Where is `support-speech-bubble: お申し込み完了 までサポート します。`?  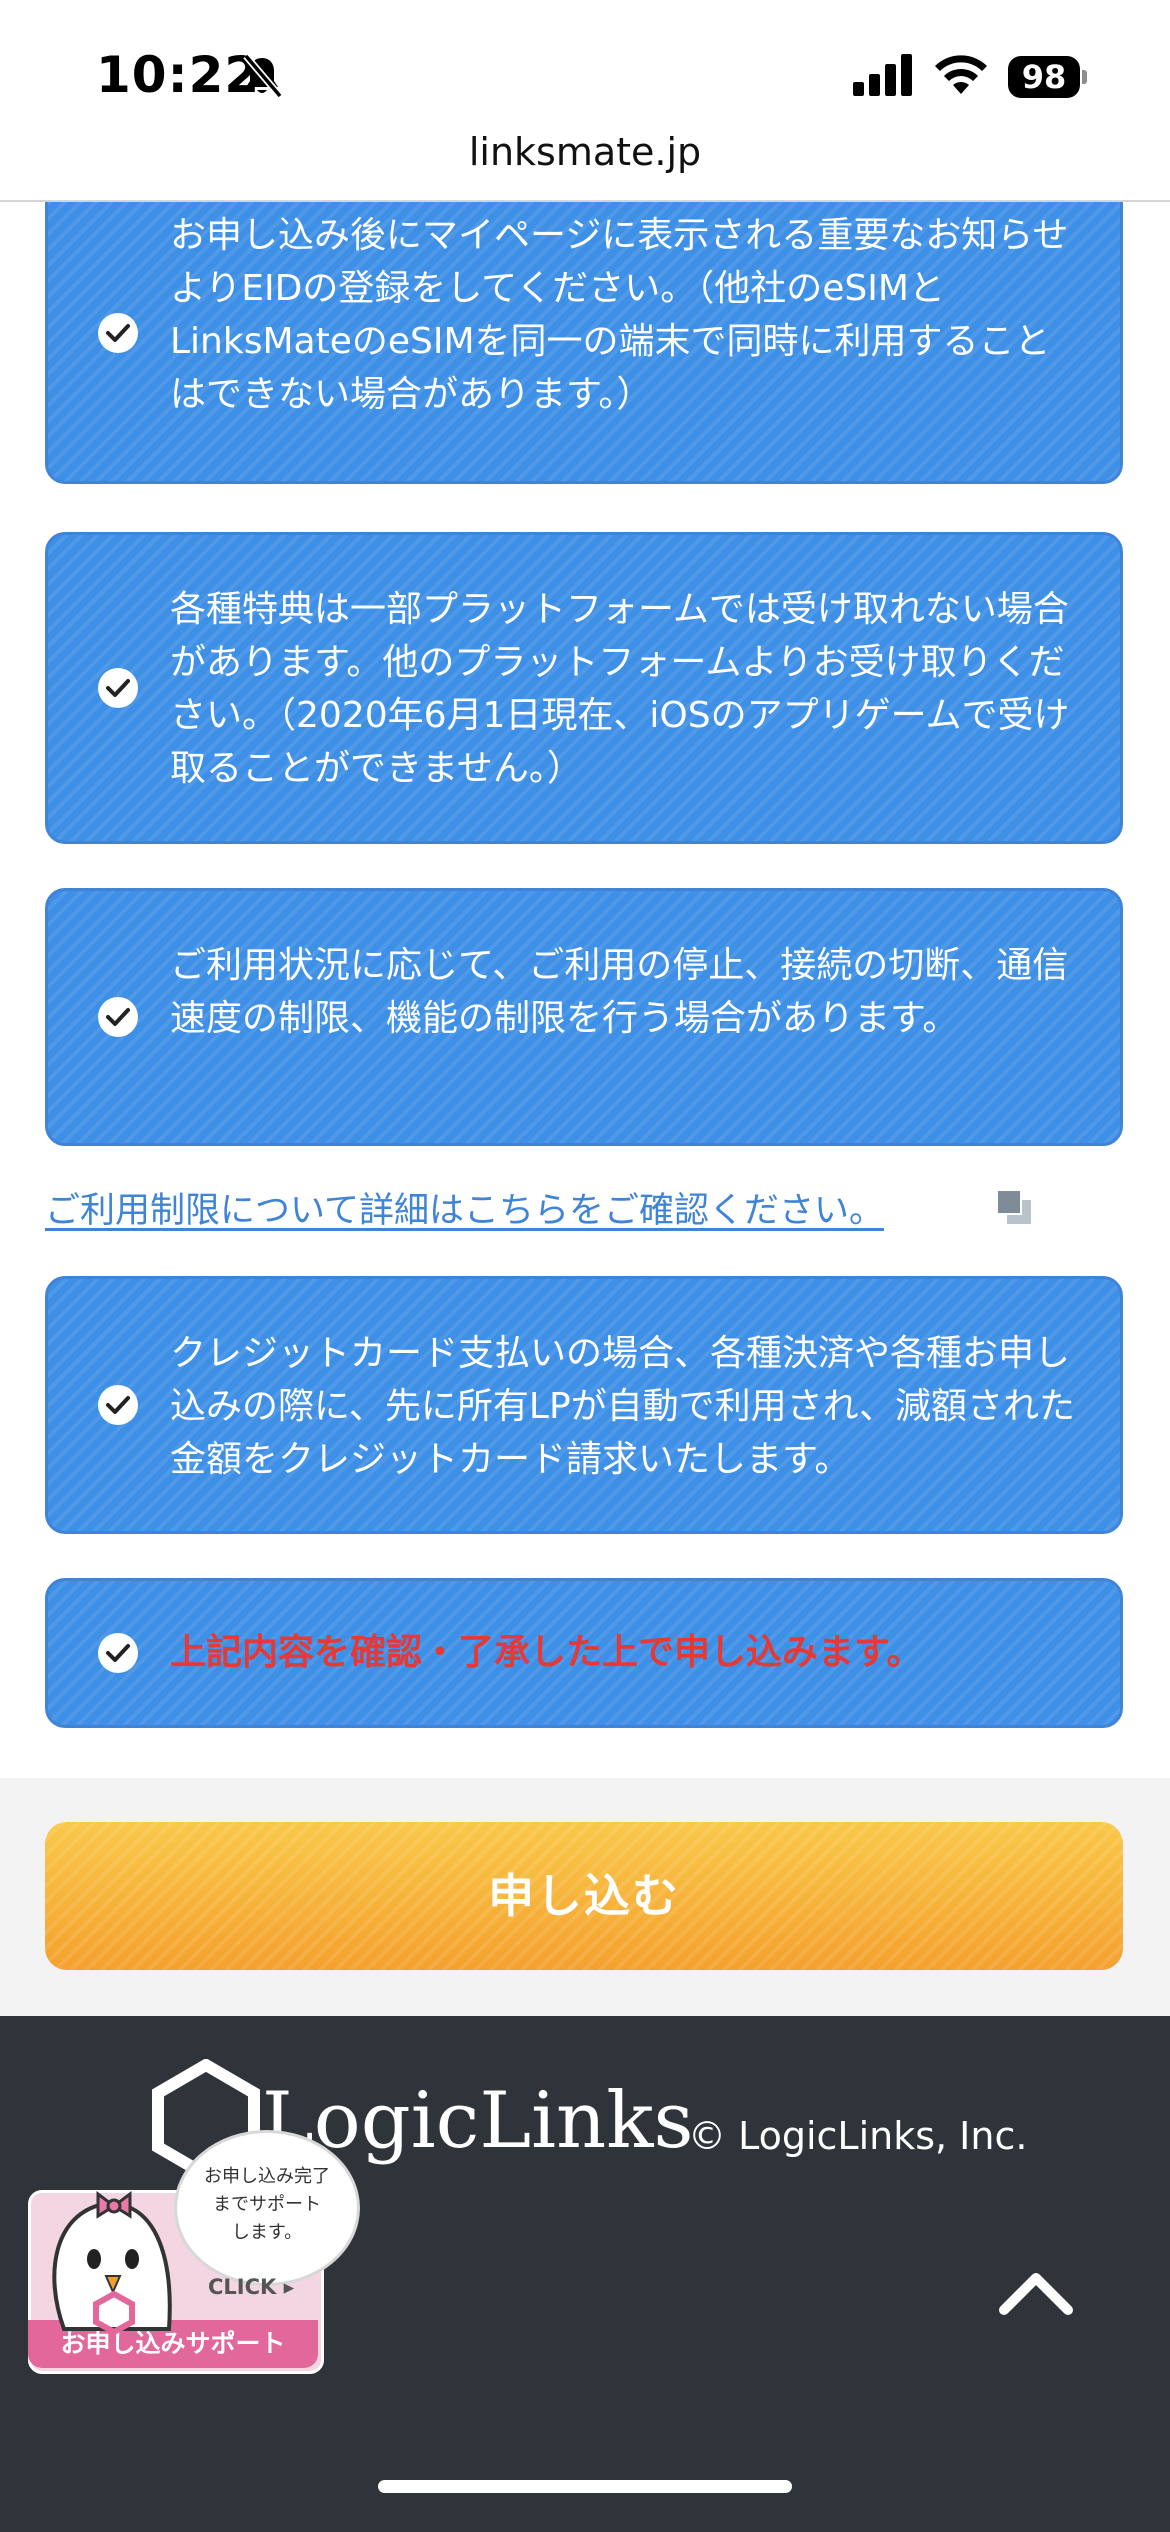
support-speech-bubble: お申し込み完了 までサポート します。 is located at coordinates (267, 2208).